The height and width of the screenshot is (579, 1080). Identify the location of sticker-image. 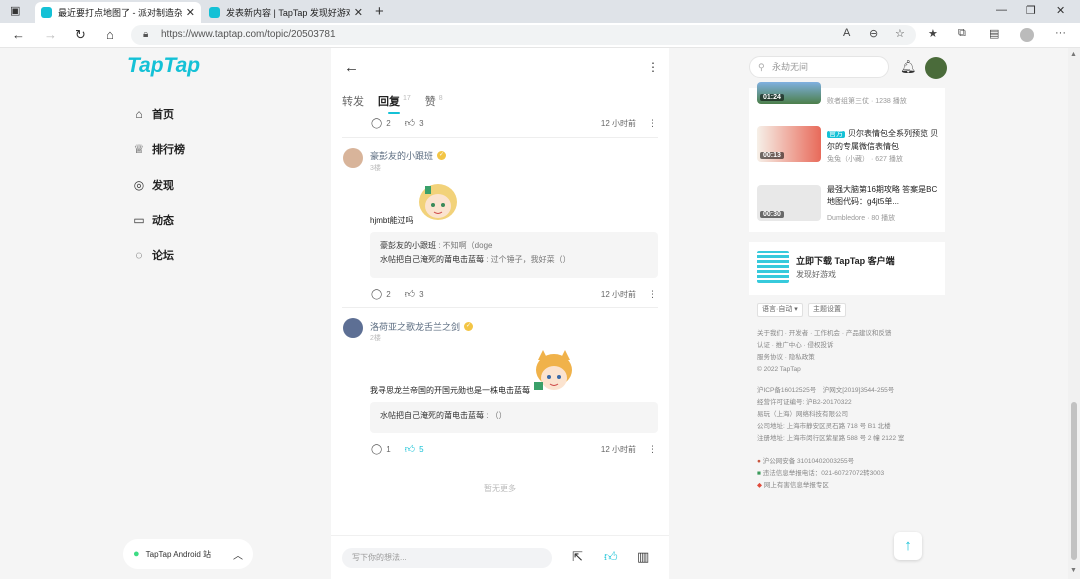
(553, 370).